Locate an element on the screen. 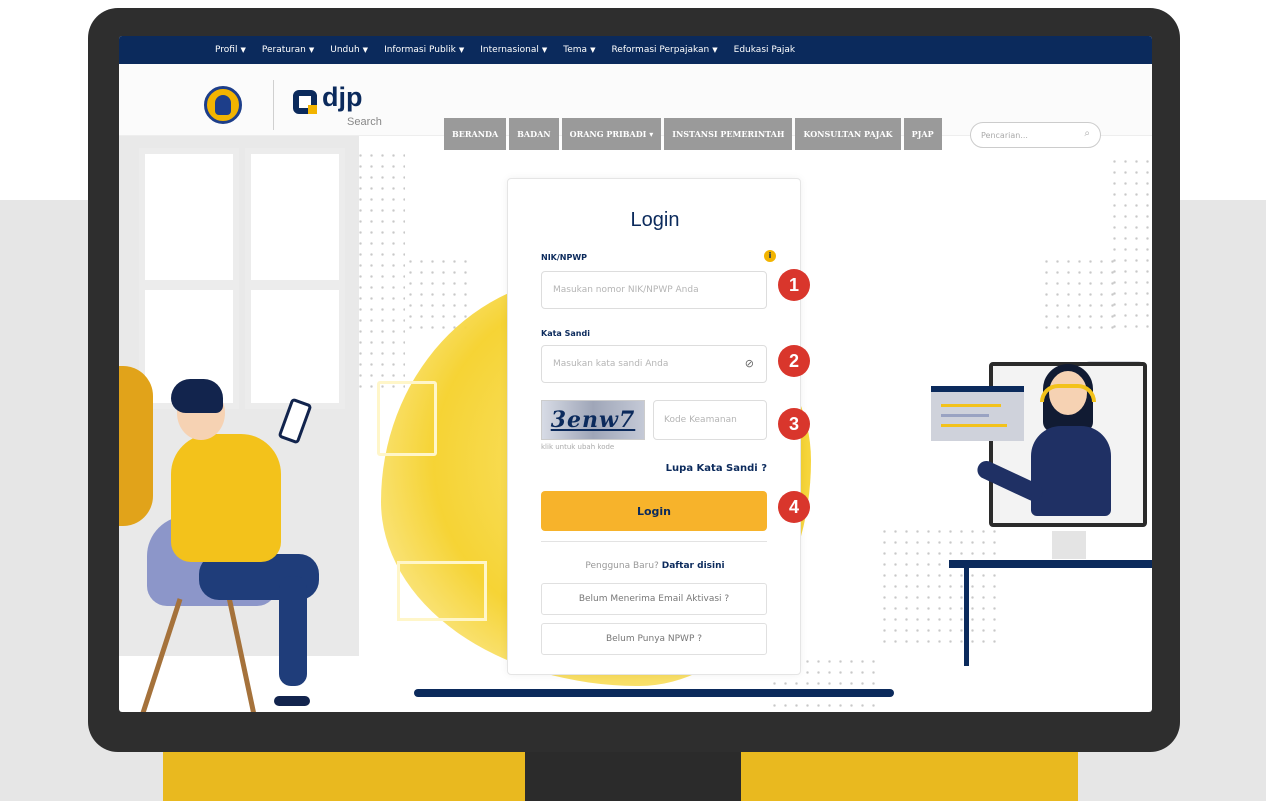 The height and width of the screenshot is (801, 1266). captcha-image: 3enw7 is located at coordinates (593, 420).